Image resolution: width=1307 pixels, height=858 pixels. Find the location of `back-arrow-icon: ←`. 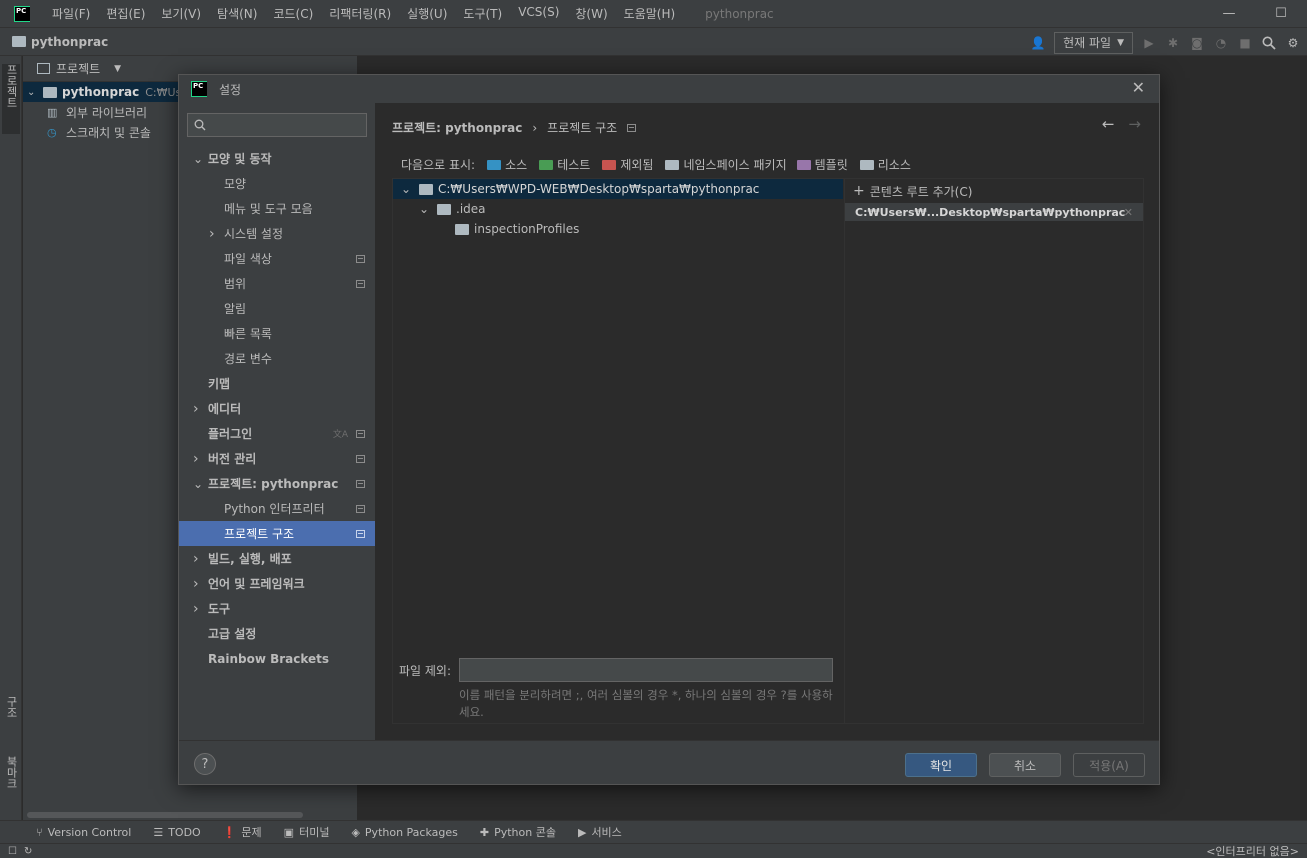

back-arrow-icon: ← is located at coordinates (1108, 124).